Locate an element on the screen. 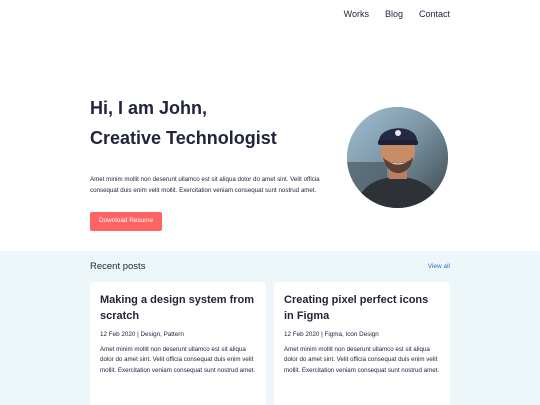 The image size is (540, 405). hero-title-line1: Hi, I am John, is located at coordinates (149, 108).